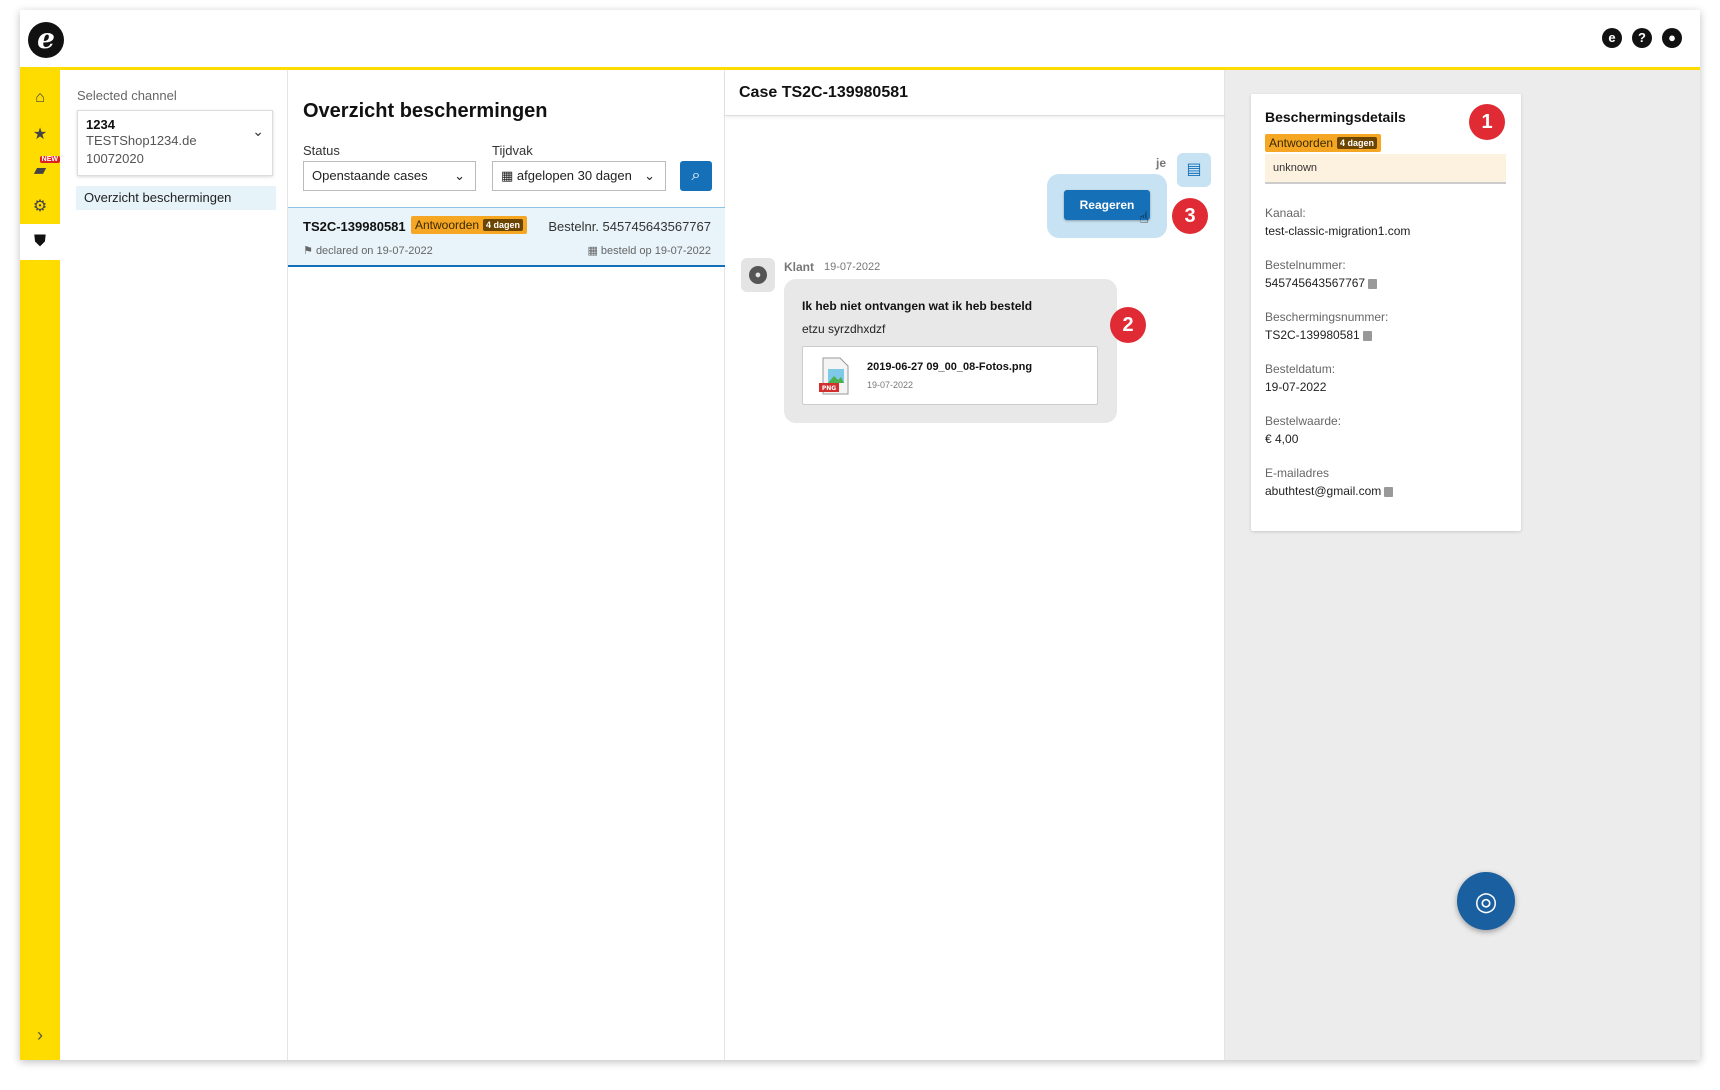 This screenshot has height=1090, width=1720. I want to click on step-marker-2: 2, so click(1128, 325).